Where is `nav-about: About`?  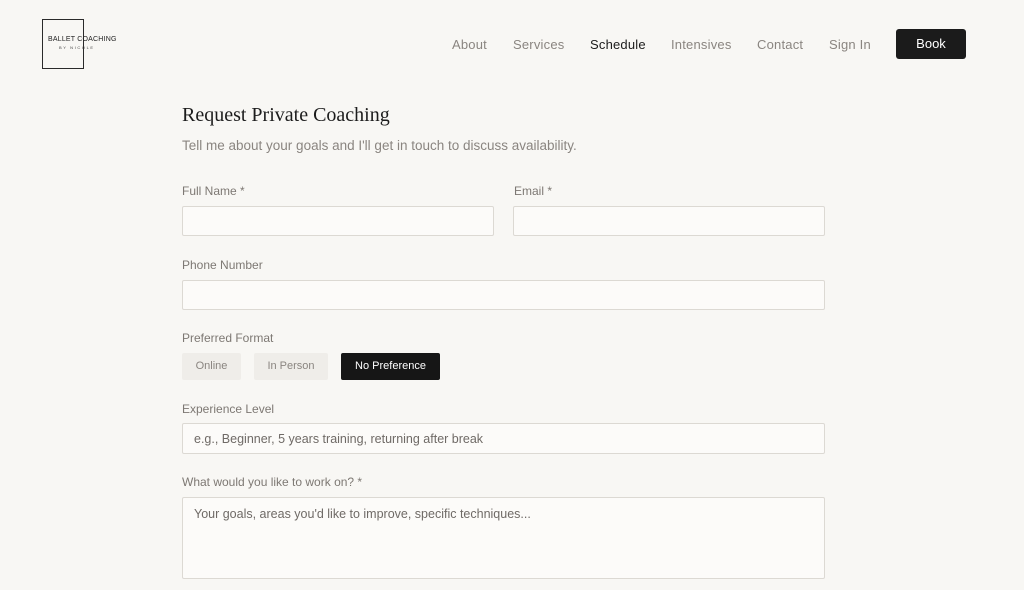
nav-about: About is located at coordinates (469, 44).